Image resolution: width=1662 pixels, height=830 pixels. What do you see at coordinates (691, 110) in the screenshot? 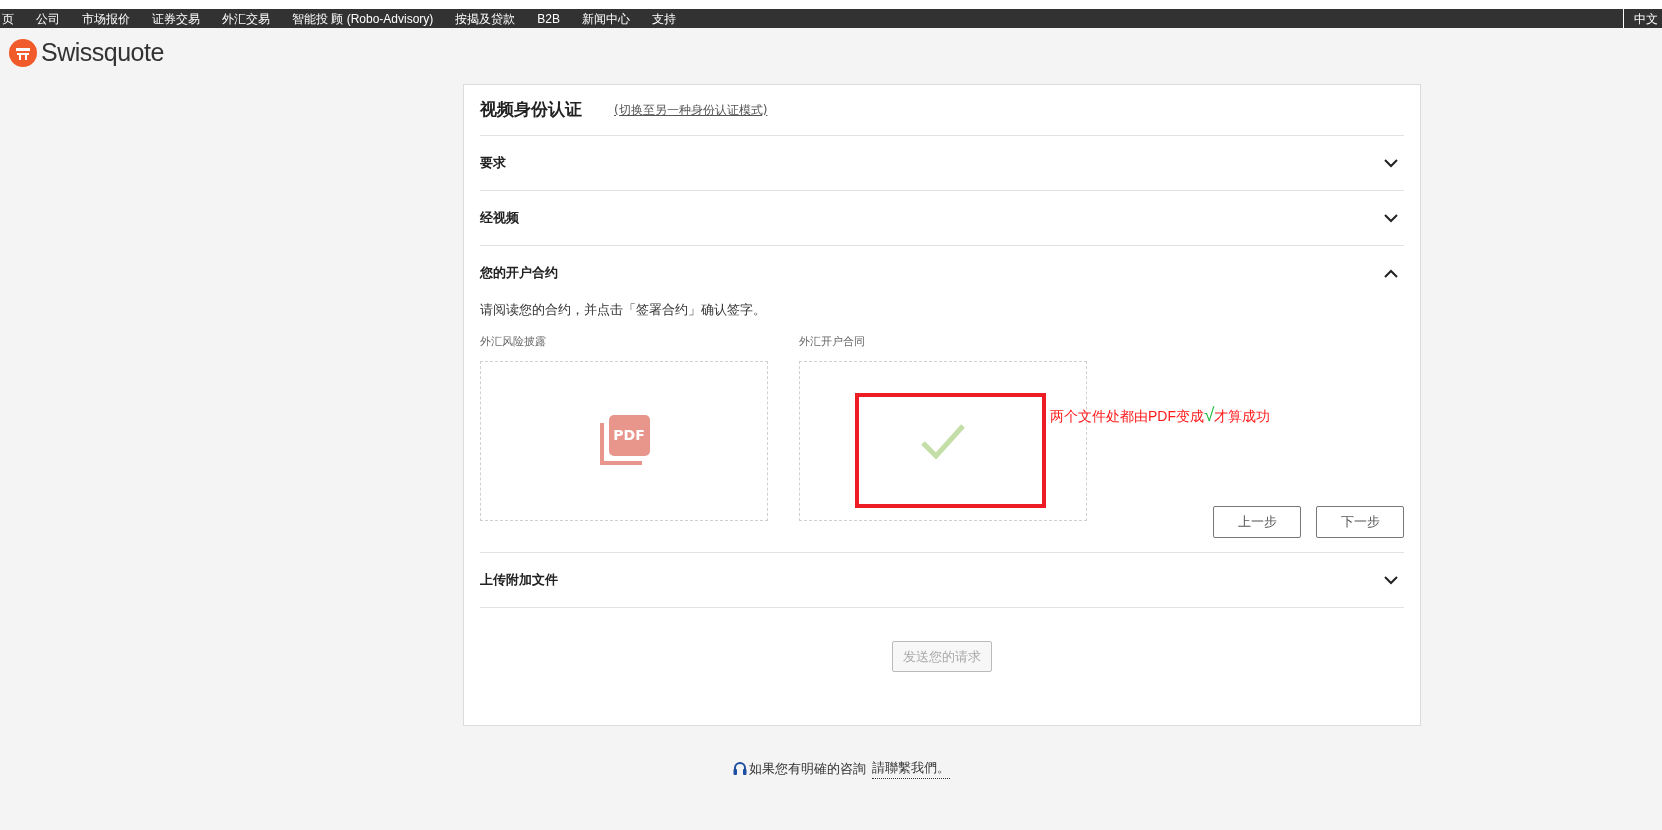
I see `switch-mode-link: (切换至另一种身份认证模式)` at bounding box center [691, 110].